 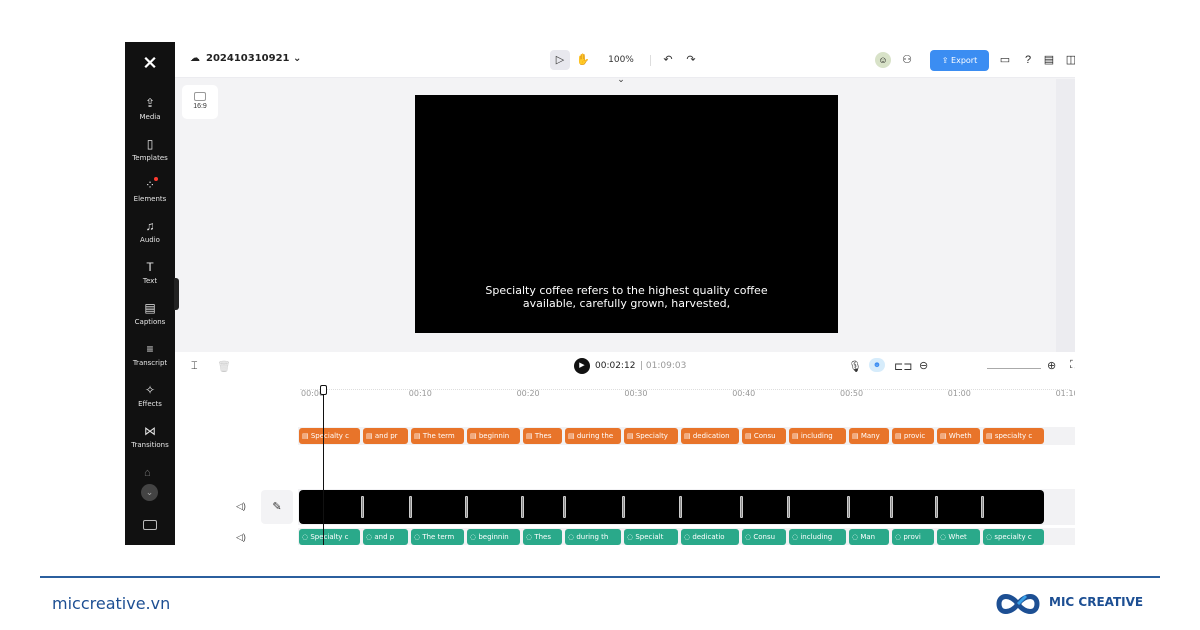 What do you see at coordinates (621, 67) in the screenshot?
I see `zoom-dropdown: 100% ⌄` at bounding box center [621, 67].